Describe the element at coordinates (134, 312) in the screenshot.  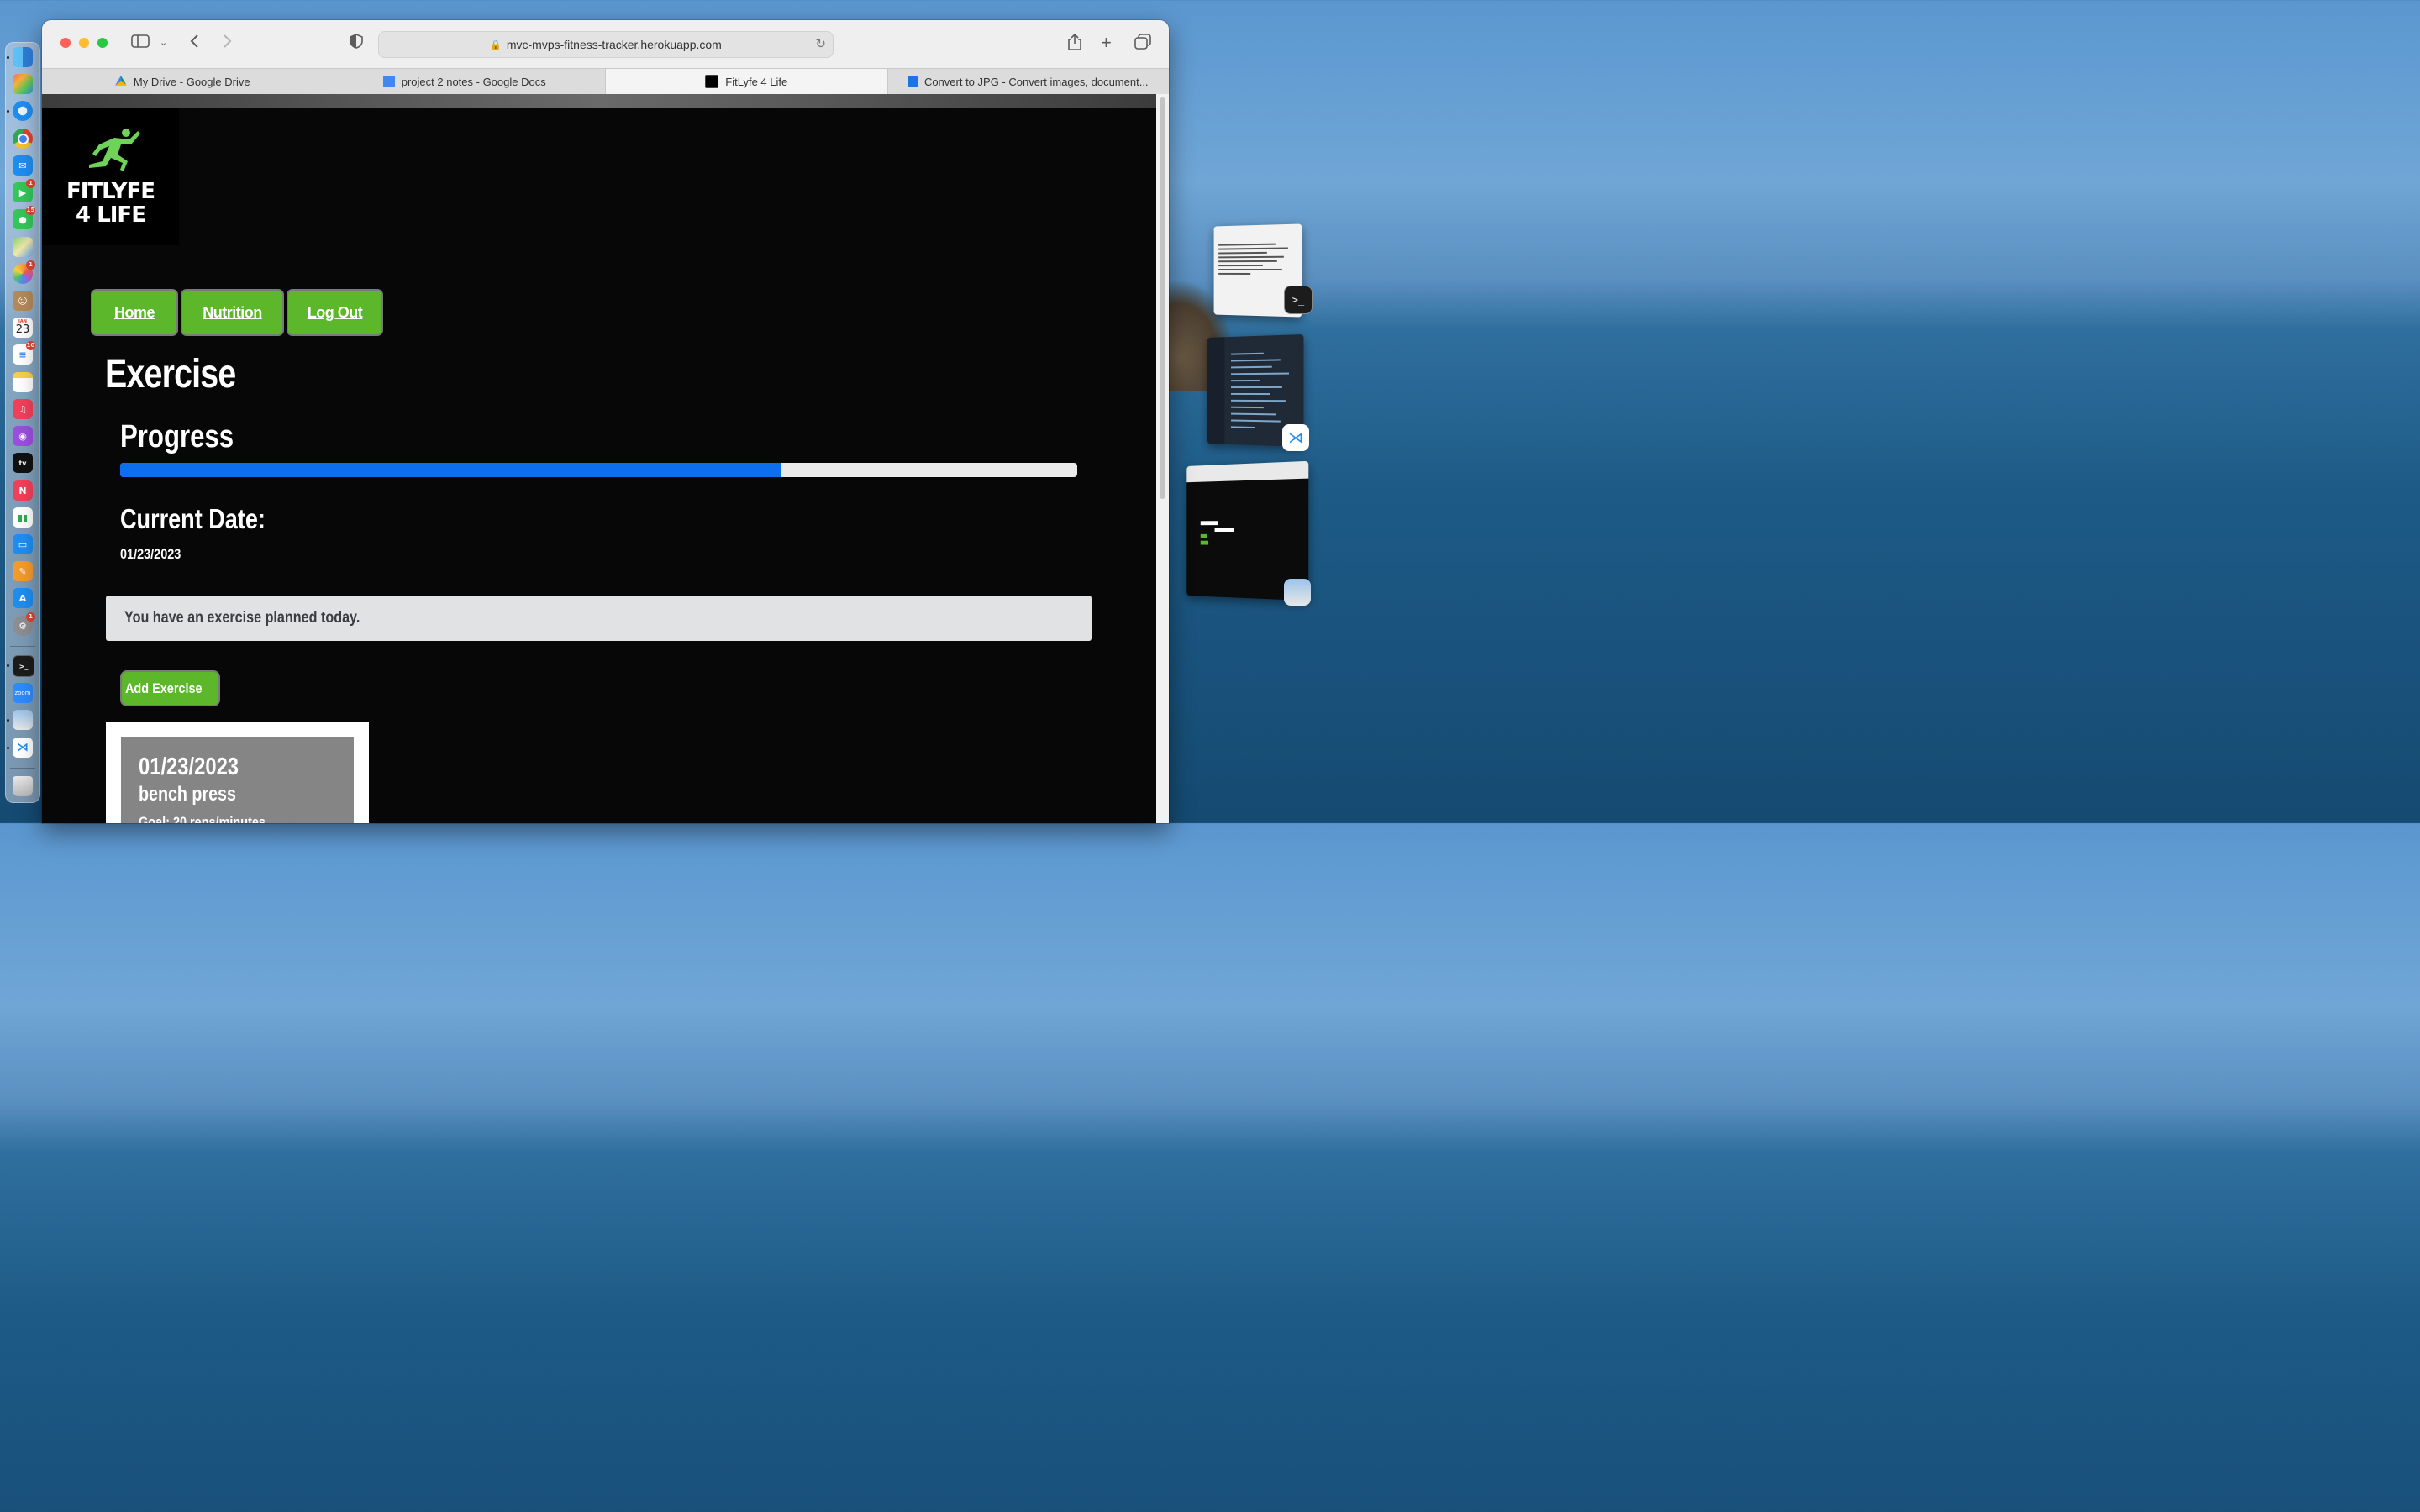
I see `nav-home-button: Home` at that location.